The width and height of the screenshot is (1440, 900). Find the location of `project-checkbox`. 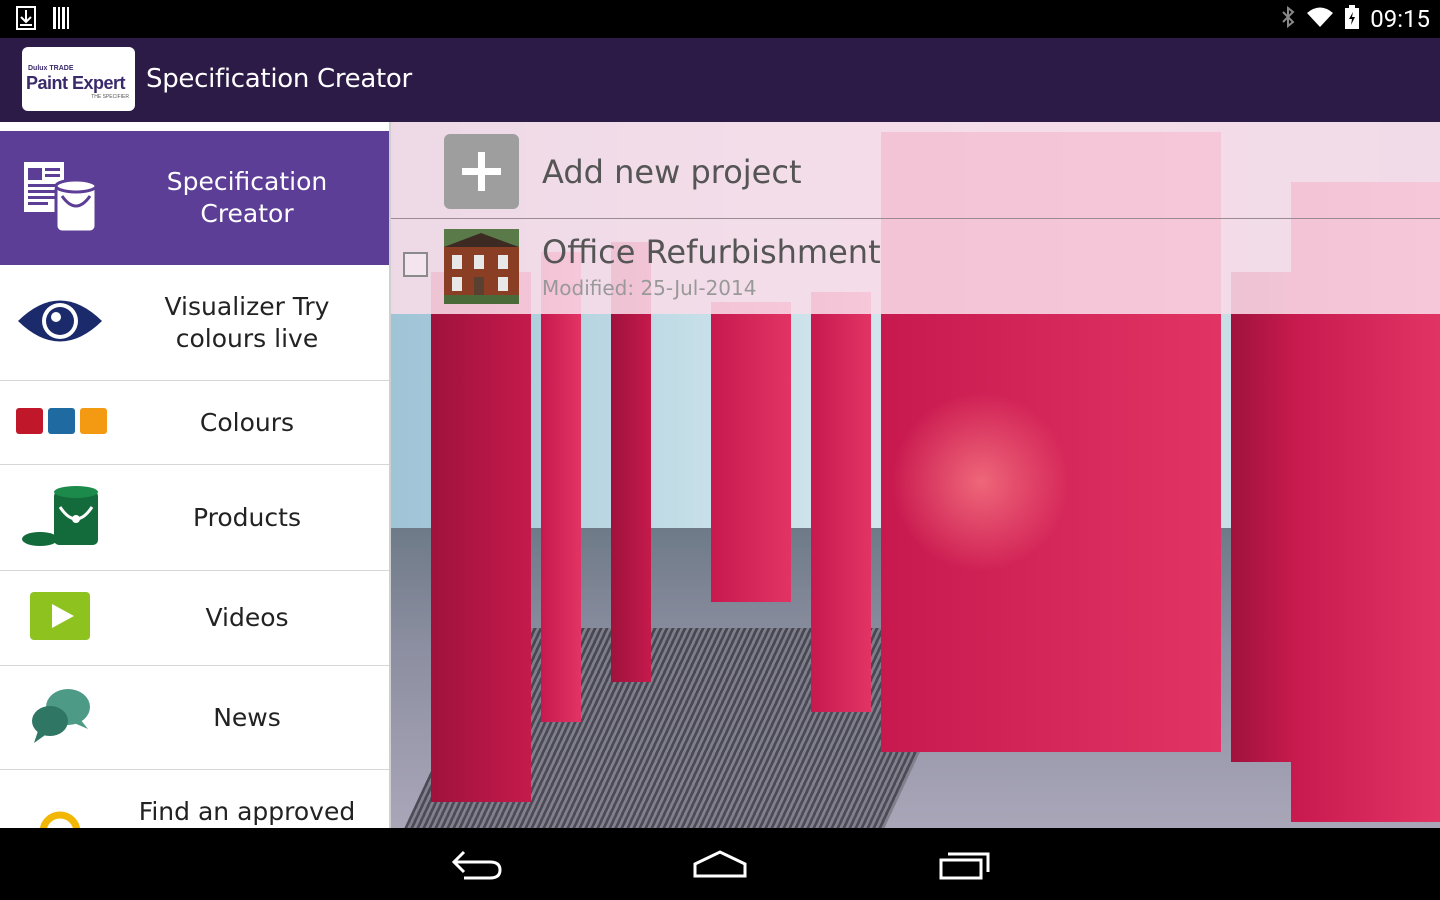

project-checkbox is located at coordinates (415, 264).